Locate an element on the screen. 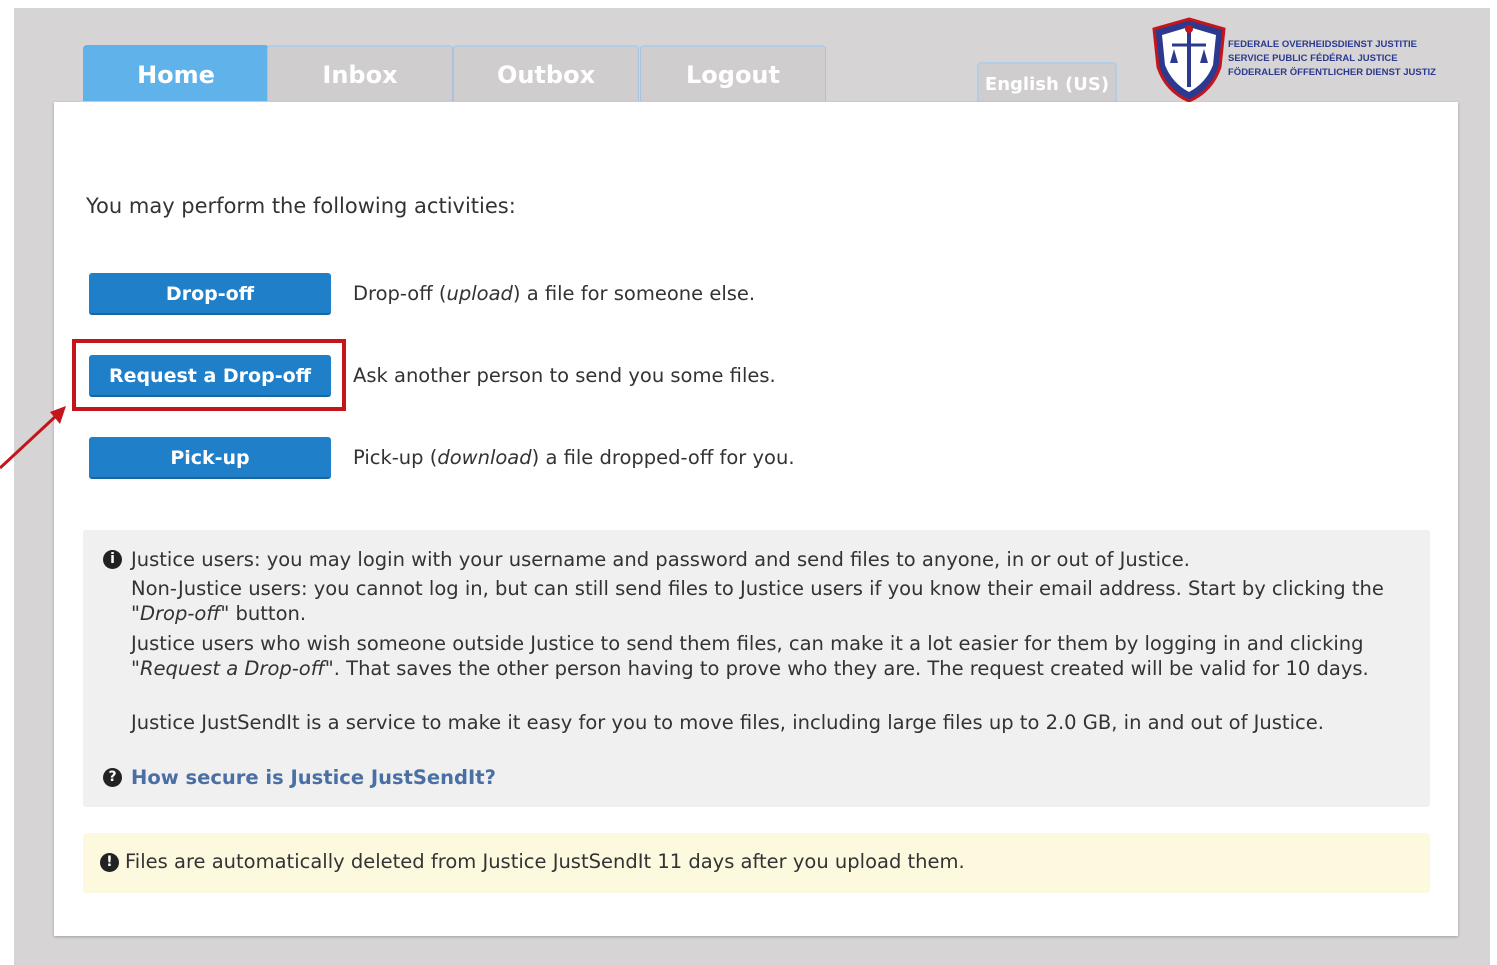 The height and width of the screenshot is (965, 1497). tab-logout: Logout is located at coordinates (733, 73).